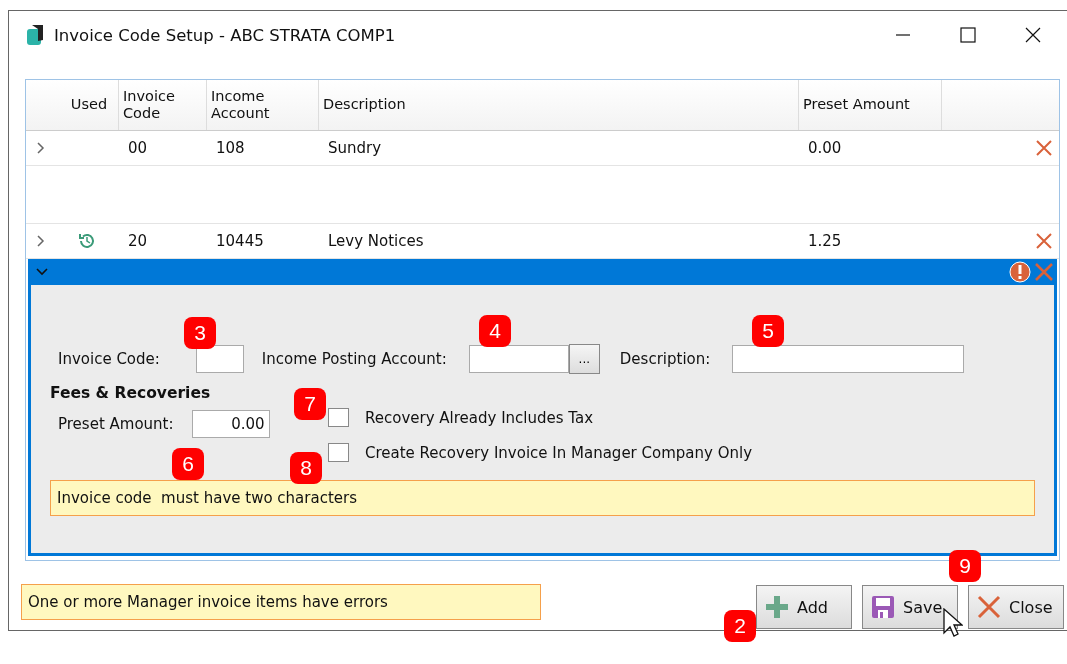 The image size is (1067, 664). What do you see at coordinates (131, 393) in the screenshot?
I see `section-title: Fees & Recoveries` at bounding box center [131, 393].